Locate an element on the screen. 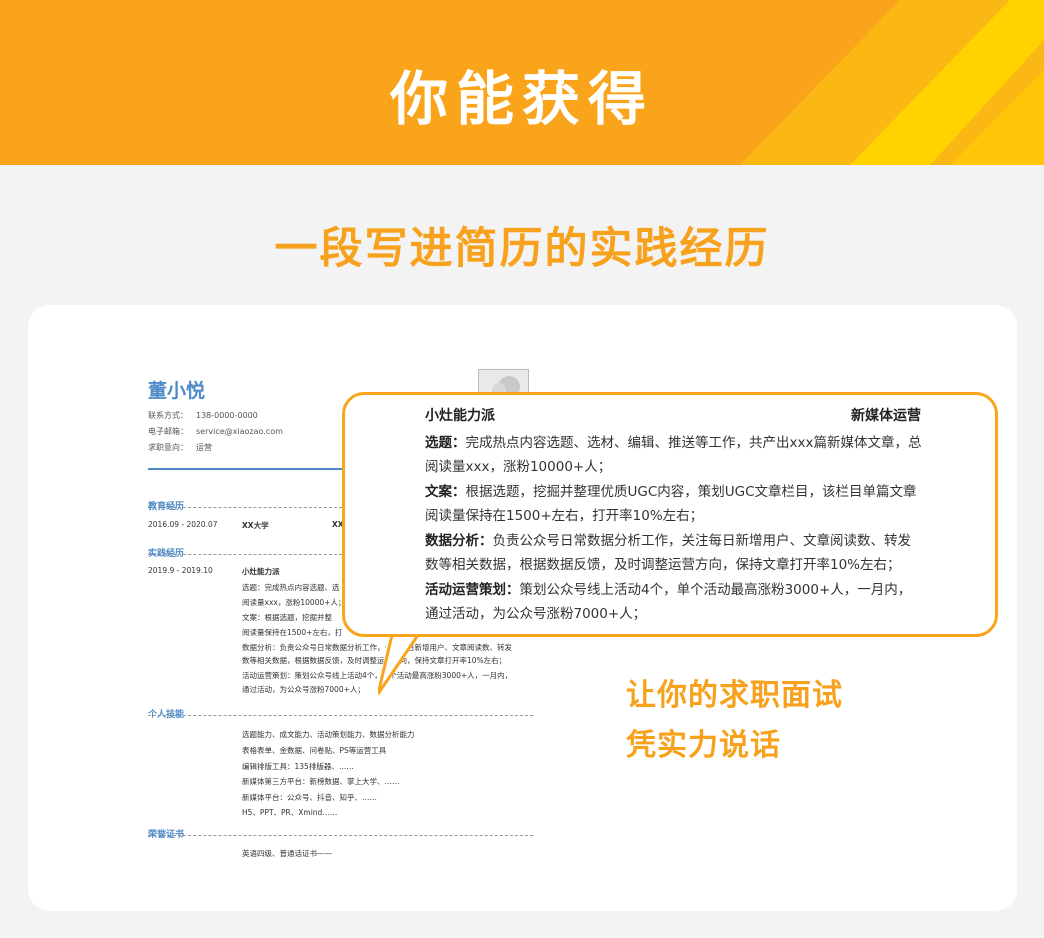 Image resolution: width=1044 pixels, height=938 pixels. contact-value: service@xiaozao.com is located at coordinates (239, 431).